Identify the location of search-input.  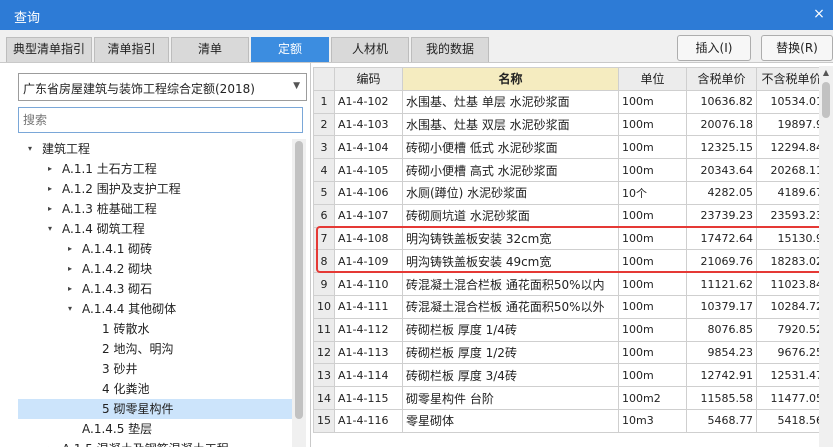
(160, 120).